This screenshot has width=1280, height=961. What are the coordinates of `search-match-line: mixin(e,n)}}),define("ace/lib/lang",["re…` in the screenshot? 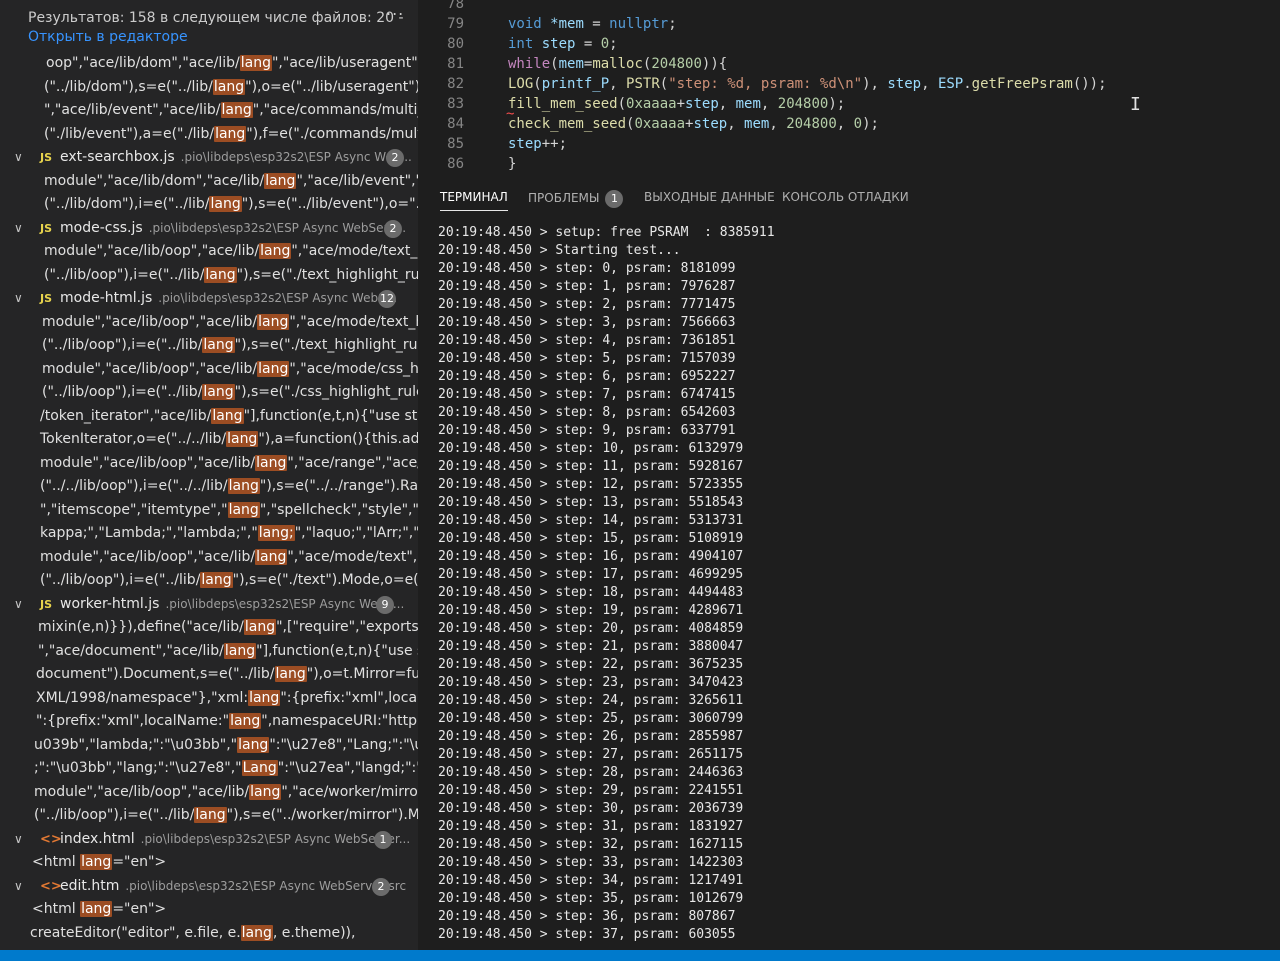 It's located at (209, 627).